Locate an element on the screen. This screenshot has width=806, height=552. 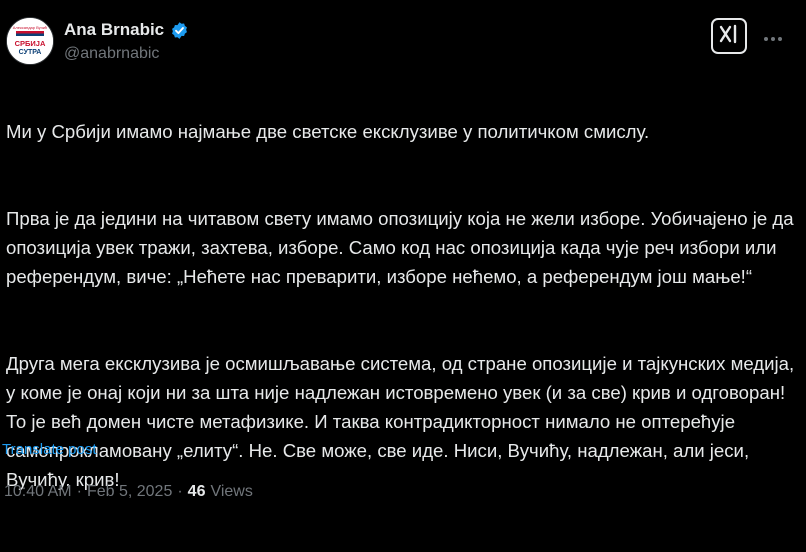
author-display-name: Ana Brnabic is located at coordinates (114, 30).